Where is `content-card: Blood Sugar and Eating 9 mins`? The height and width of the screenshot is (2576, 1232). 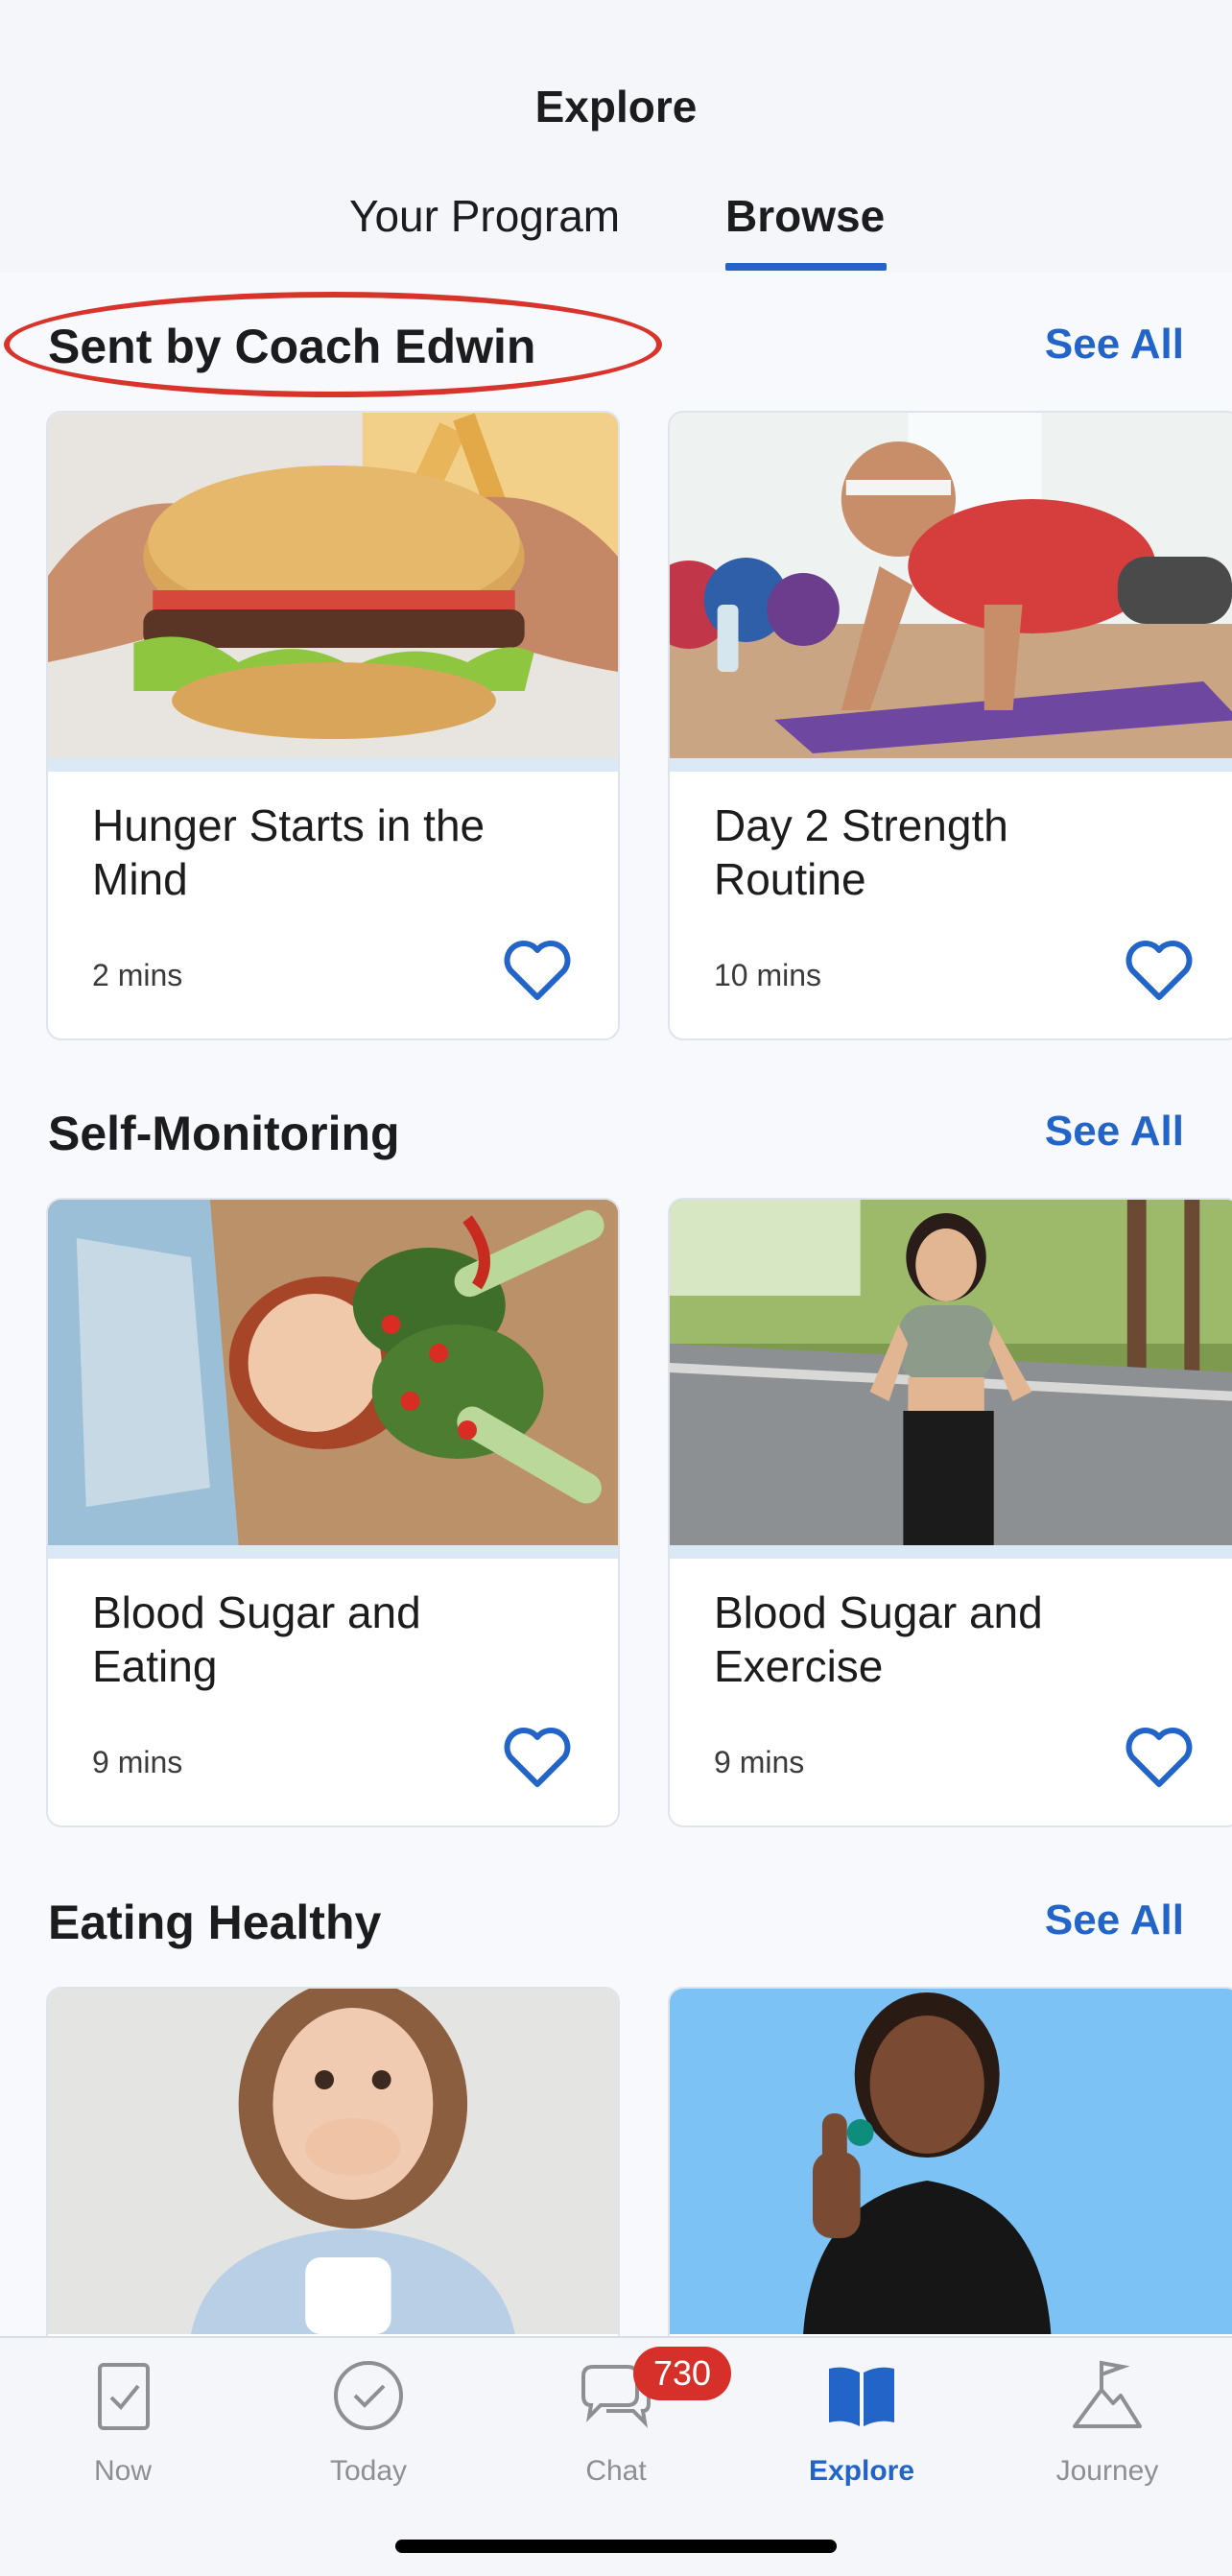
content-card: Blood Sugar and Eating 9 mins is located at coordinates (333, 1512).